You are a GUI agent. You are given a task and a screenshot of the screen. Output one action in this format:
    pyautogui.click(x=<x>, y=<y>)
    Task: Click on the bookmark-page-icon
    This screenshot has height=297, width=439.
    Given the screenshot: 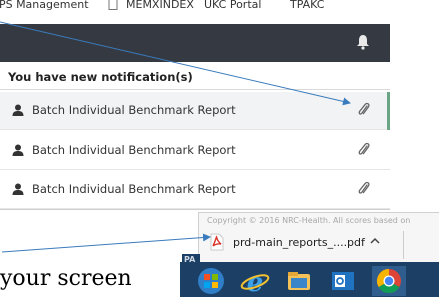 What is the action you would take?
    pyautogui.click(x=113, y=6)
    